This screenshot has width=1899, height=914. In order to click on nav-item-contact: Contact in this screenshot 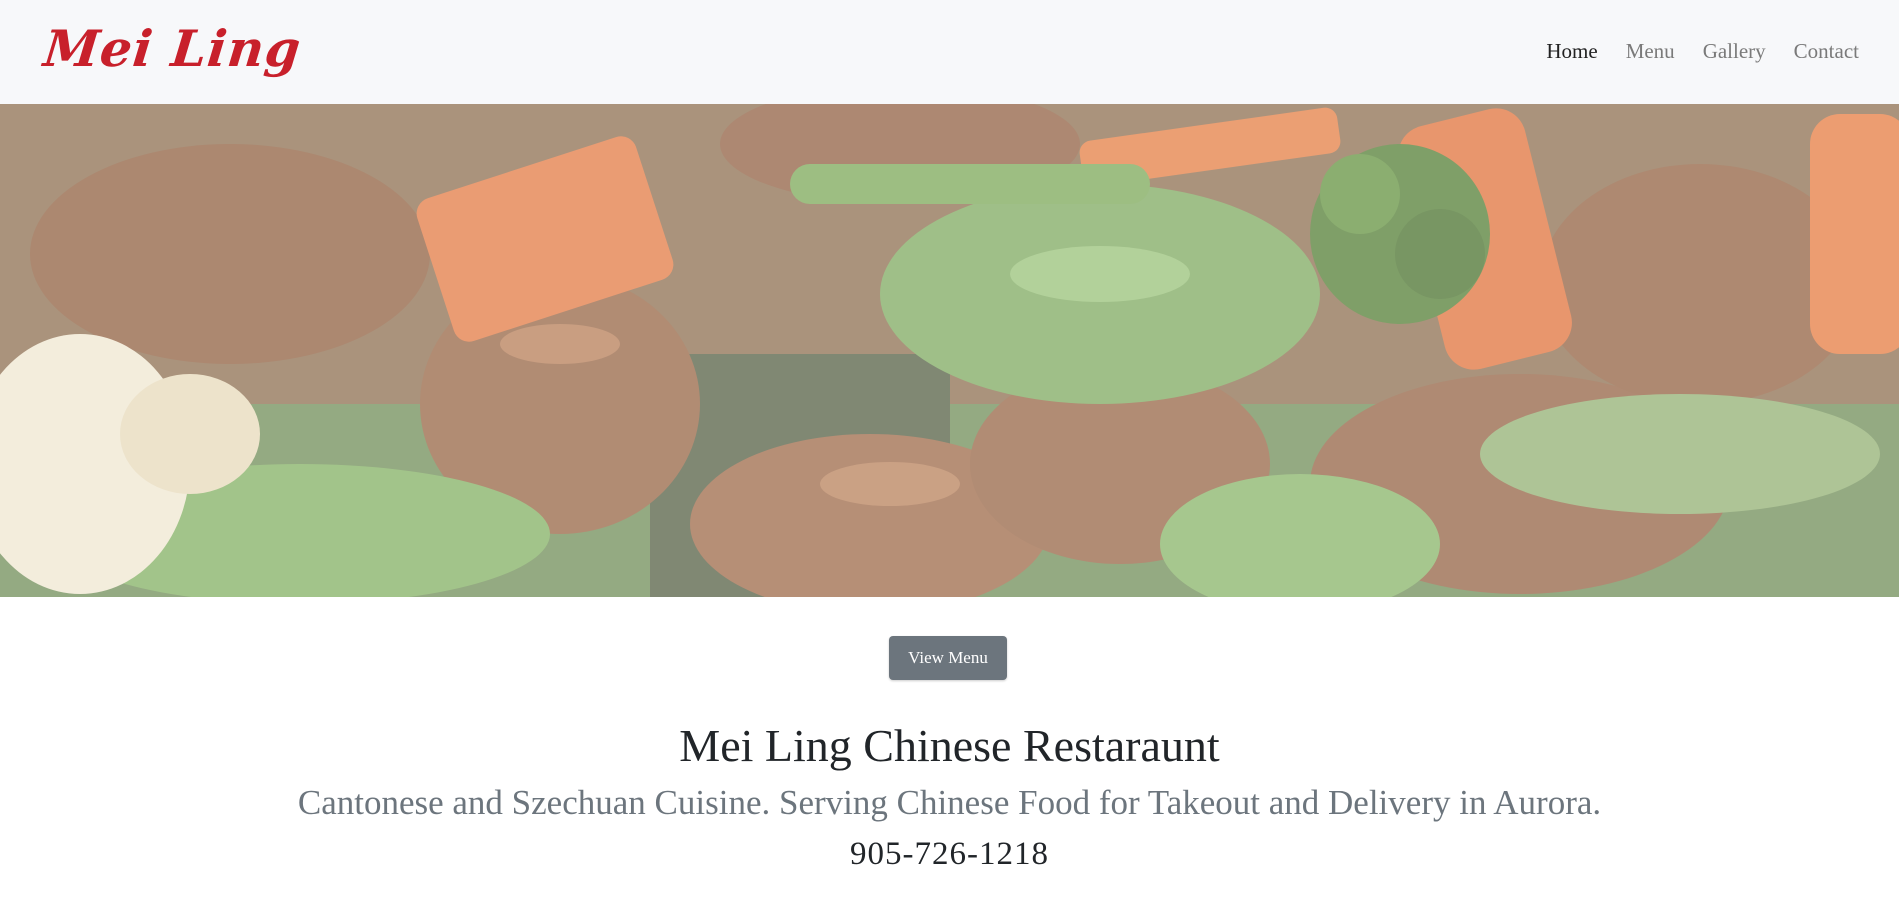, I will do `click(1826, 51)`.